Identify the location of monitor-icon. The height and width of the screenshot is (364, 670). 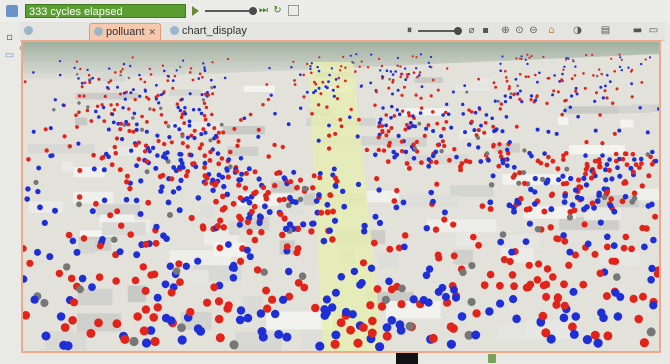
(12, 11).